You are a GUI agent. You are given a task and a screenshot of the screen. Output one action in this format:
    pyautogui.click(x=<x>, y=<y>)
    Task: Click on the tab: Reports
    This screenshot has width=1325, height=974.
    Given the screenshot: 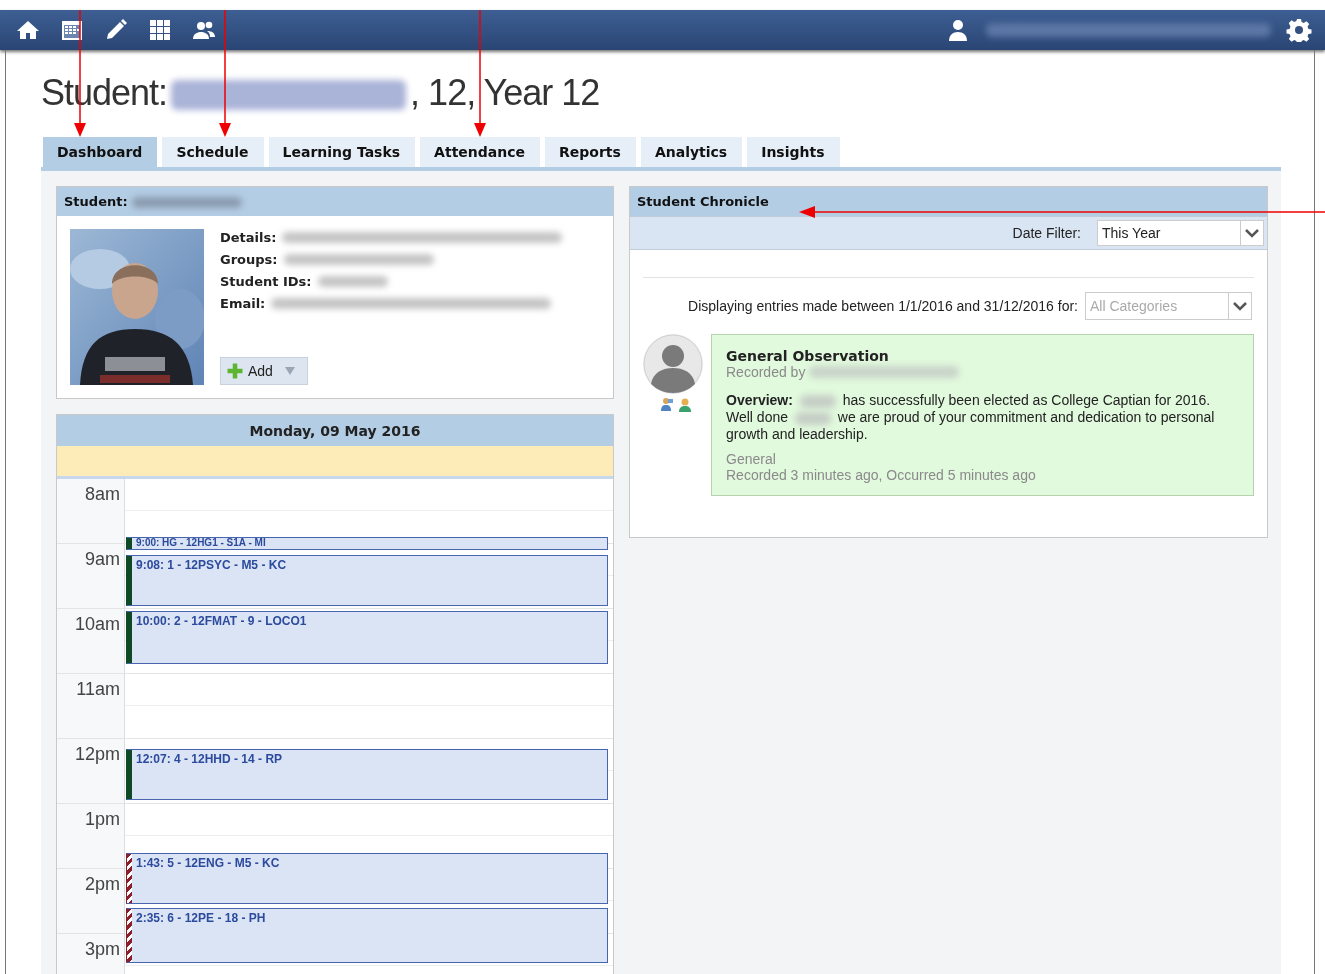 What is the action you would take?
    pyautogui.click(x=590, y=152)
    